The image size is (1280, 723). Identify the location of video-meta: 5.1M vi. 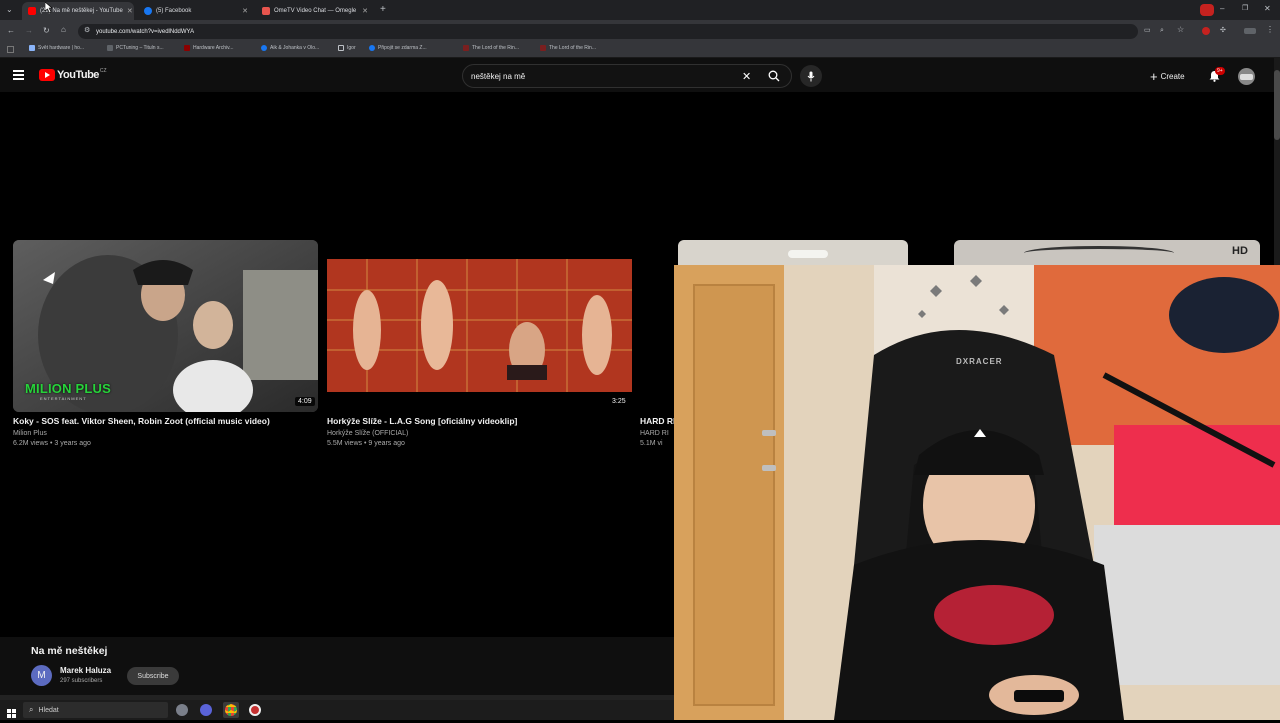
(651, 443).